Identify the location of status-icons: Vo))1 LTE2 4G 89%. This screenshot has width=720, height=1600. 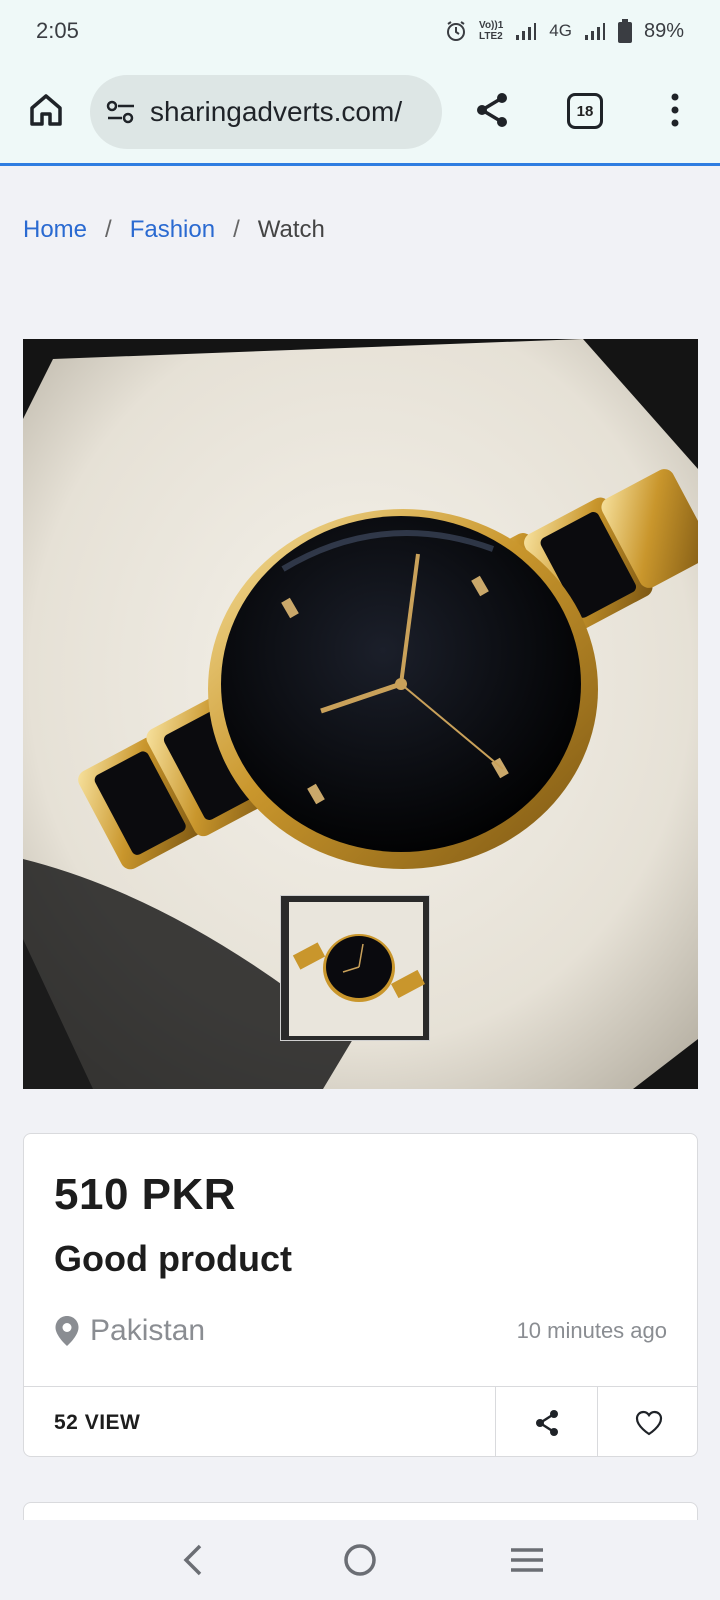
(564, 31).